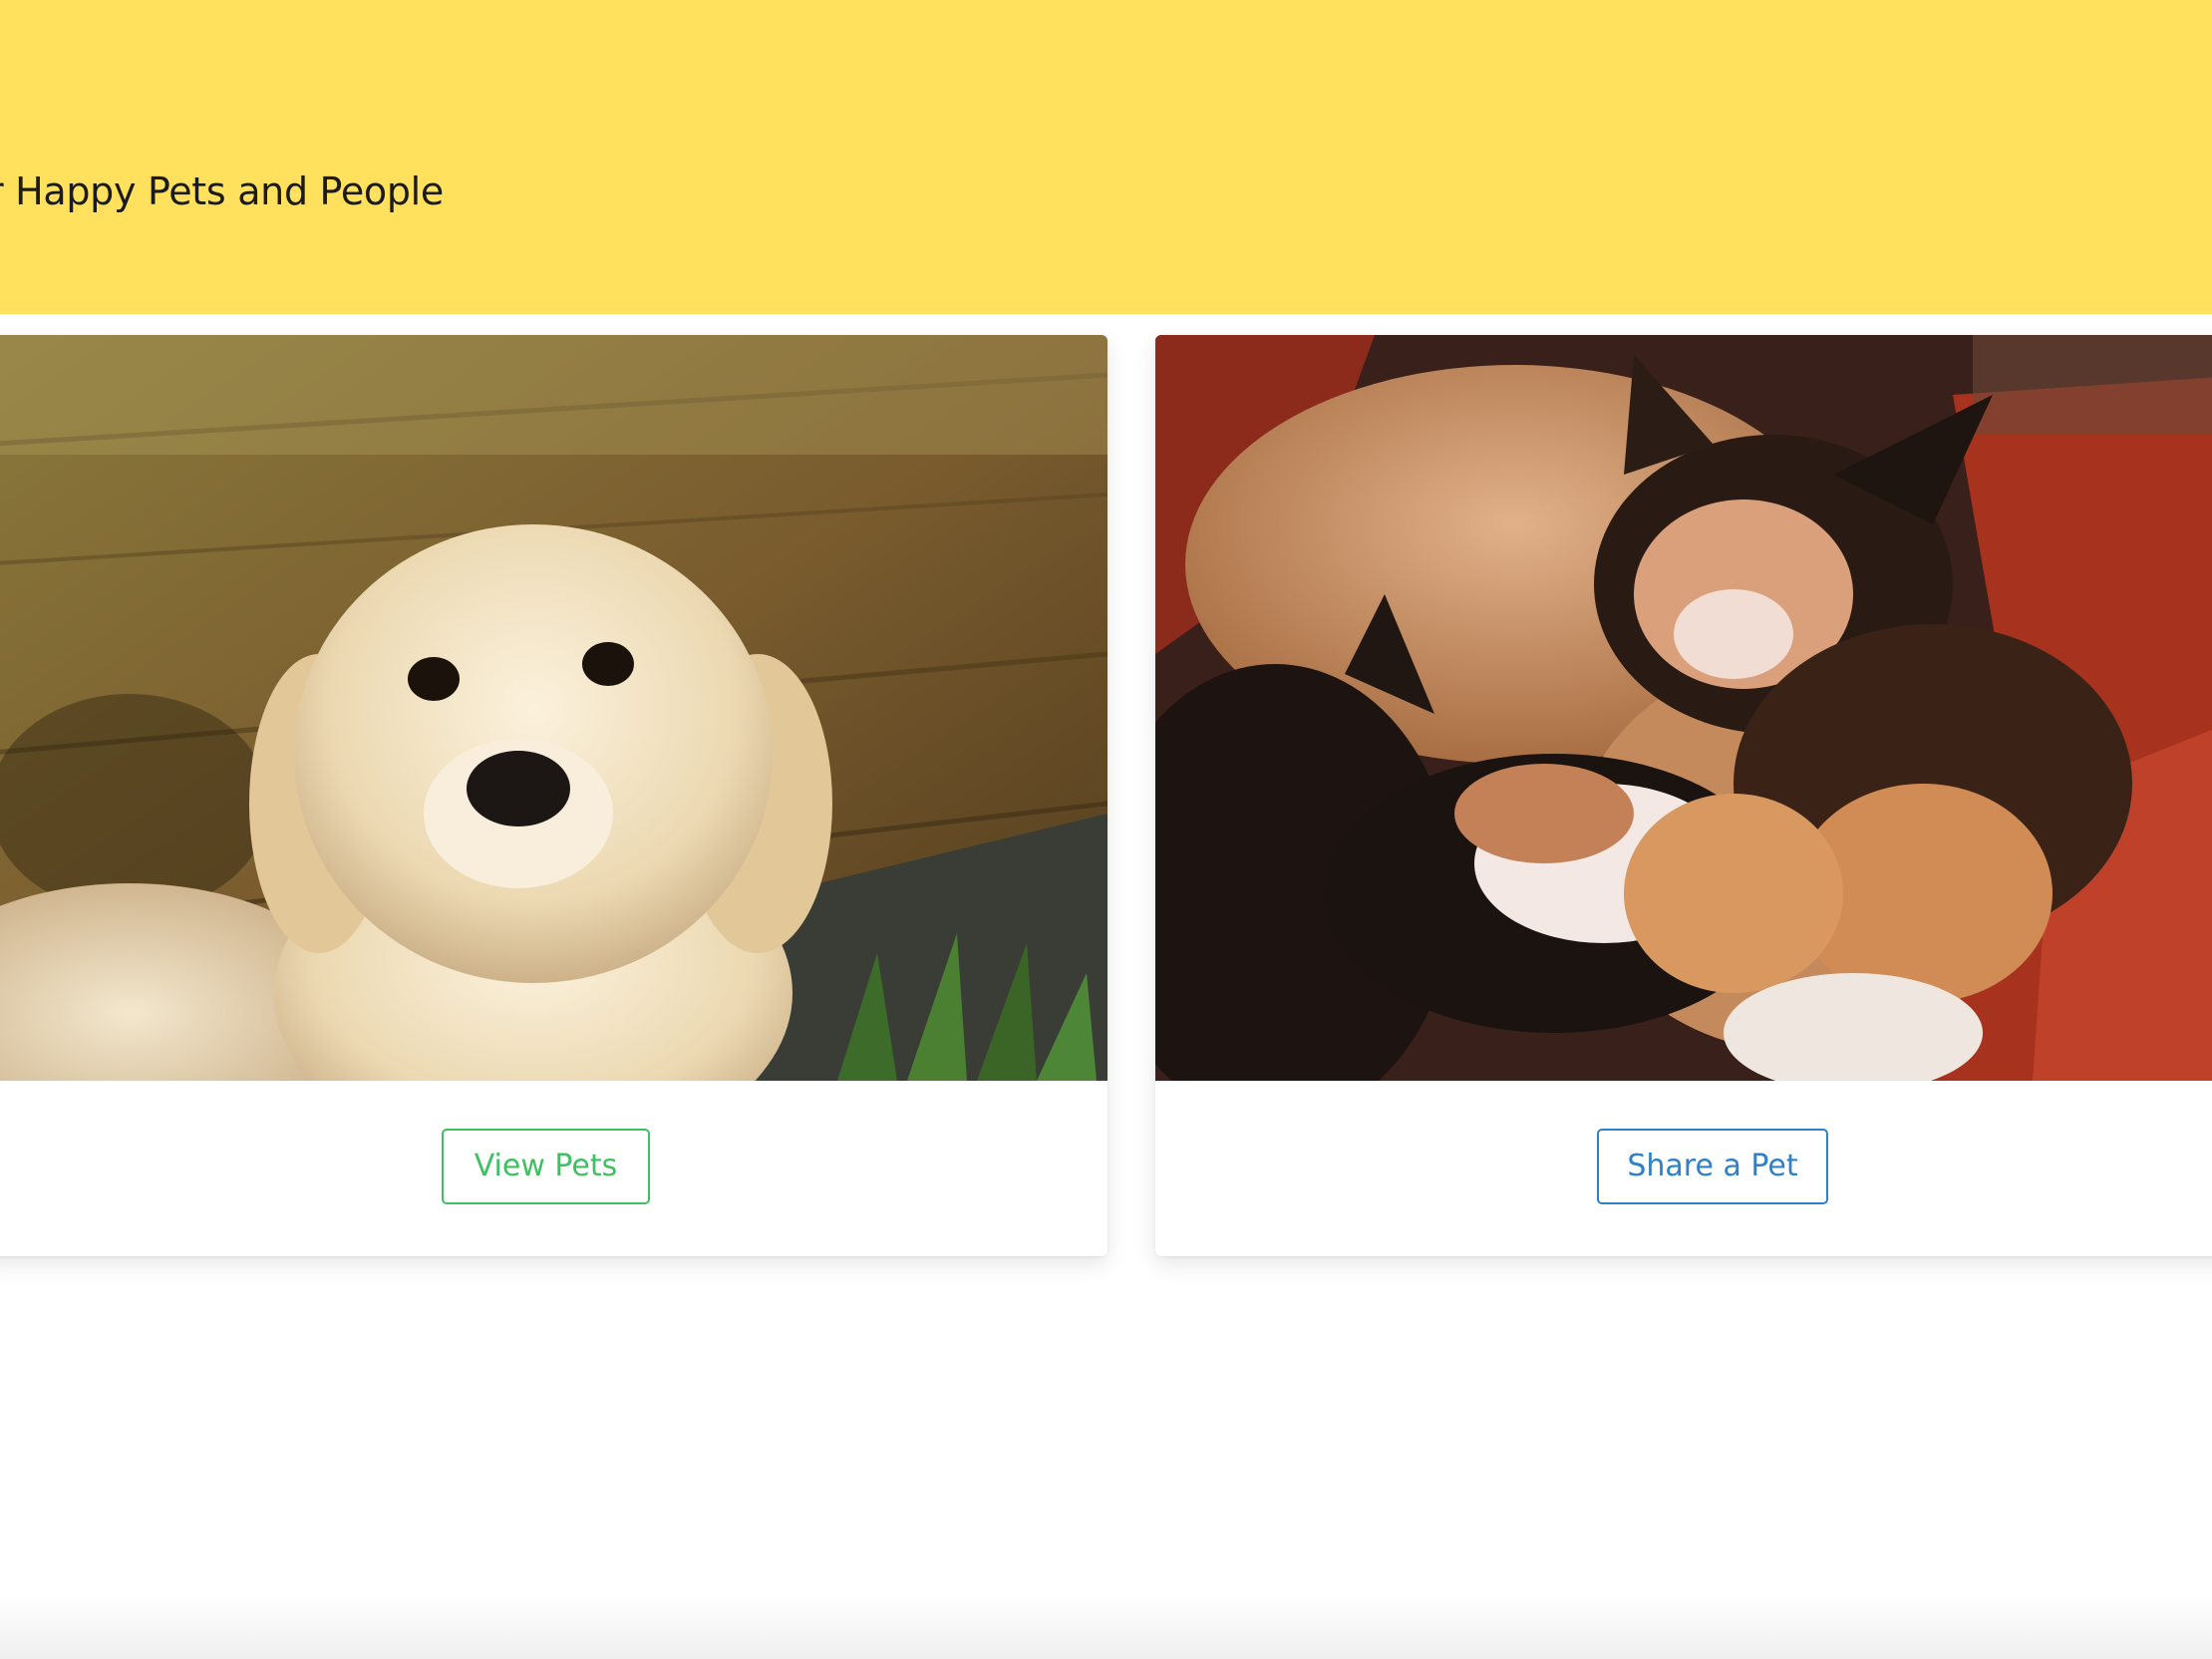 This screenshot has width=2212, height=1659. What do you see at coordinates (222, 191) in the screenshot?
I see `hero-subtitle: r Happy Pets and People` at bounding box center [222, 191].